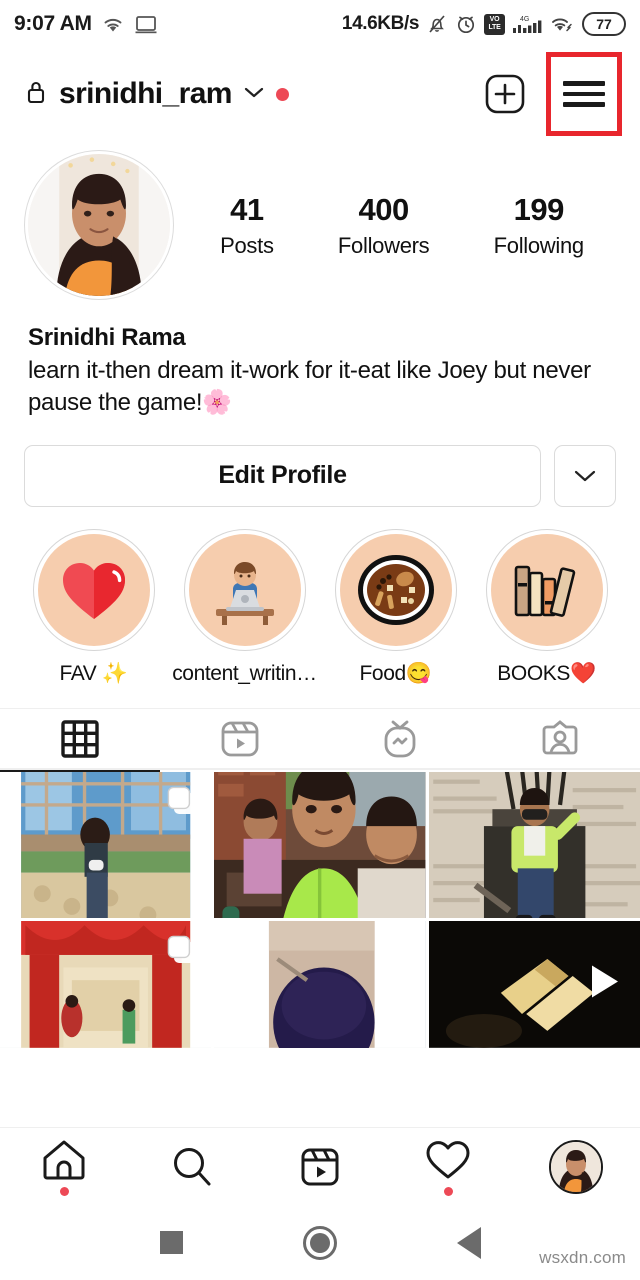  Describe the element at coordinates (146, 24) in the screenshot. I see `cast-screen-icon` at that location.